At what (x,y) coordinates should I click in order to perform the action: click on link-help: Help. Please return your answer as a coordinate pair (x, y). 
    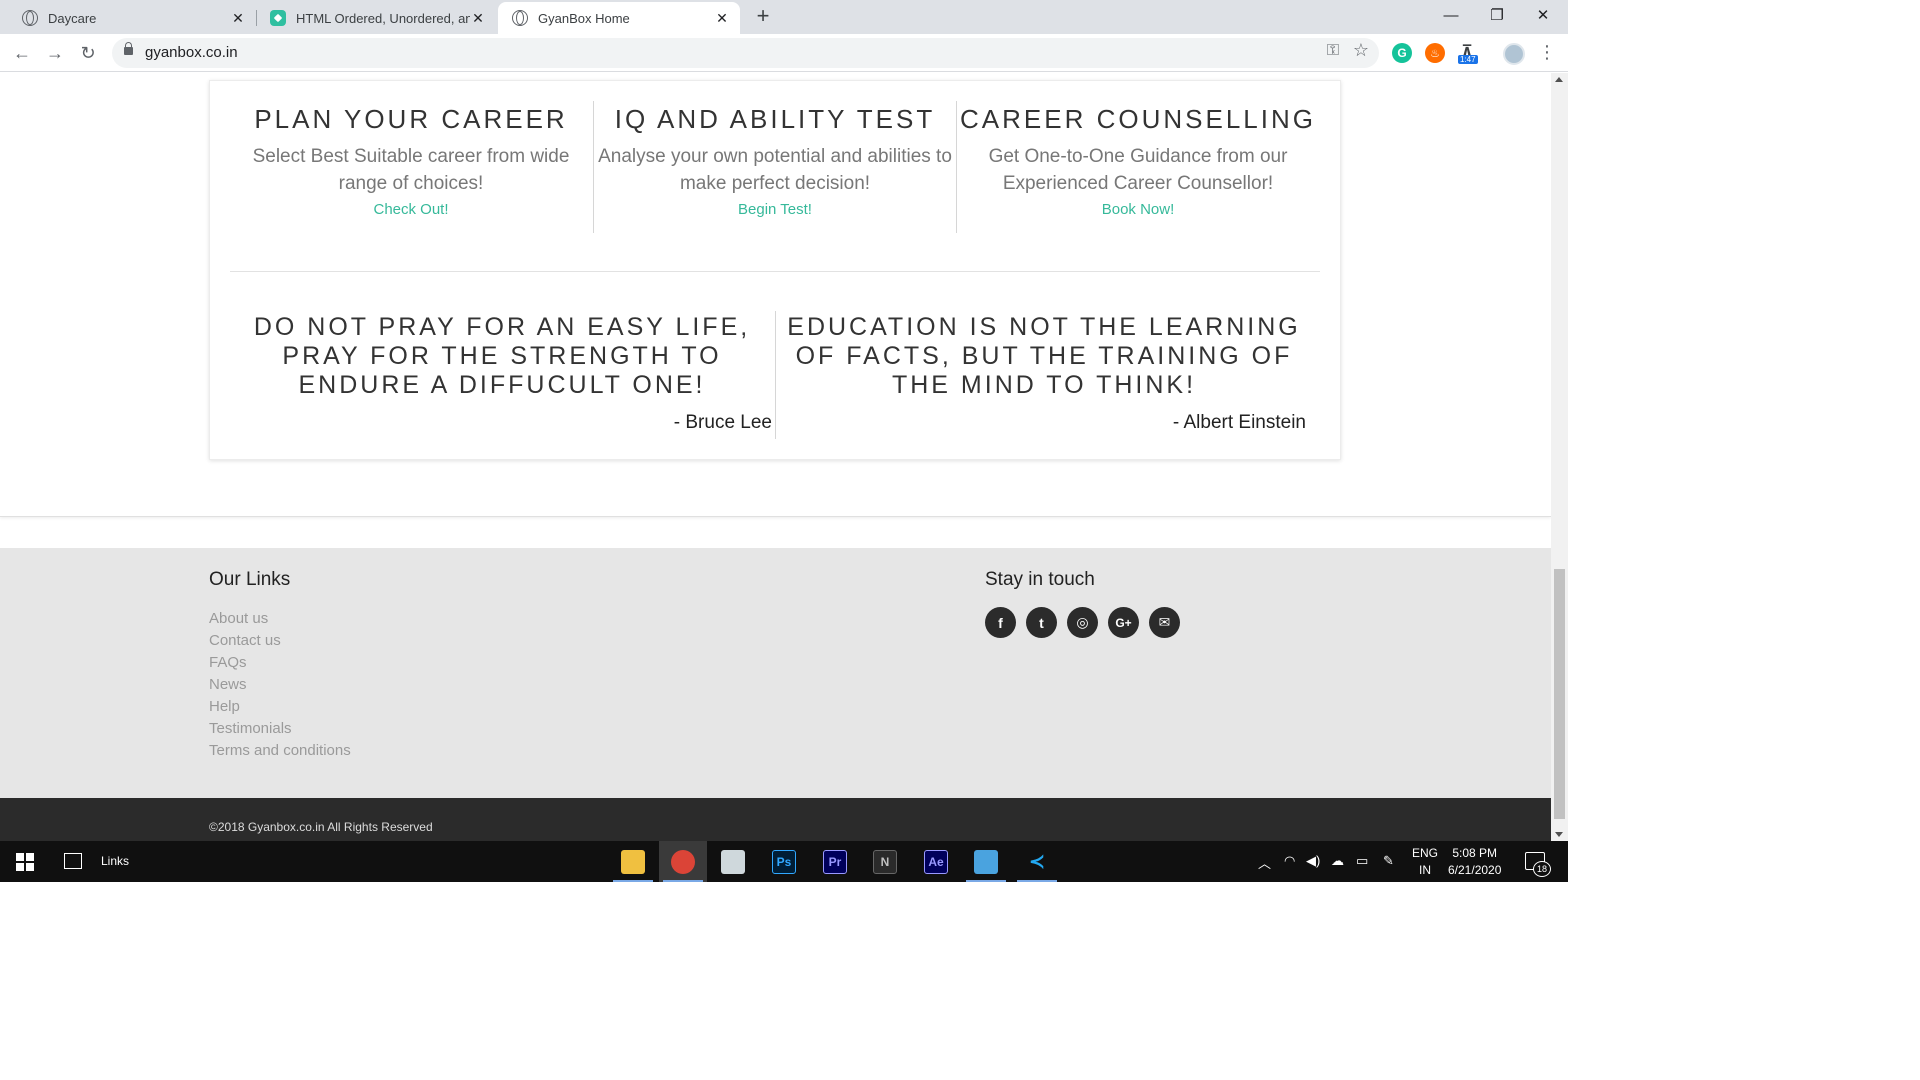
    Looking at the image, I should click on (280, 707).